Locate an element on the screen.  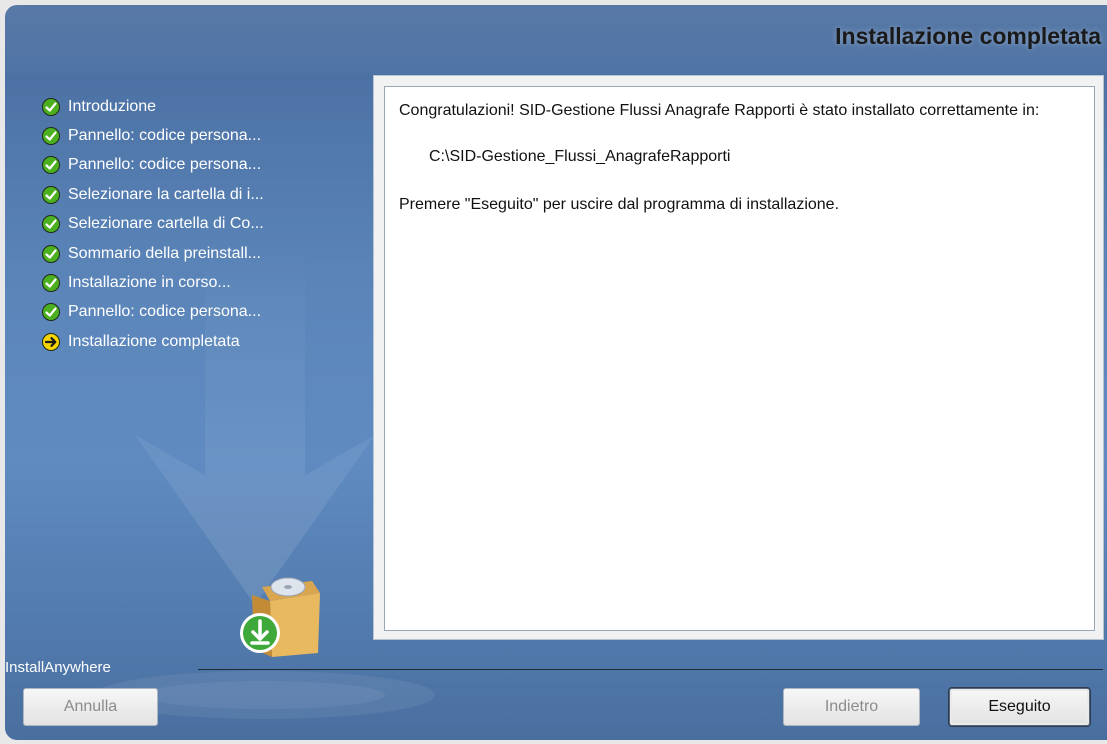
install-path: C:\SID-Gestione_Flussi_AnagrafeRapporti is located at coordinates (580, 156).